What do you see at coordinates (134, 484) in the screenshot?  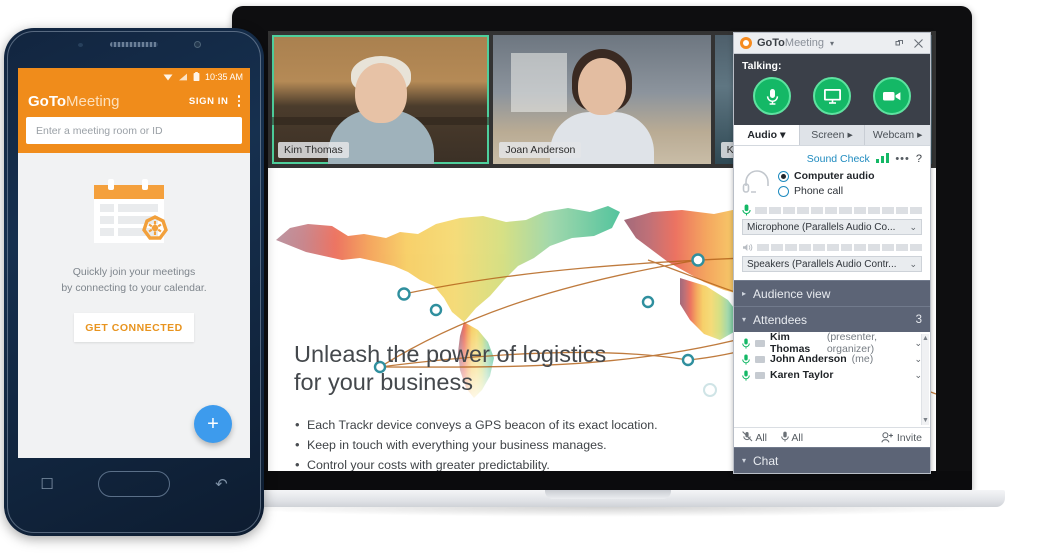 I see `home-button` at bounding box center [134, 484].